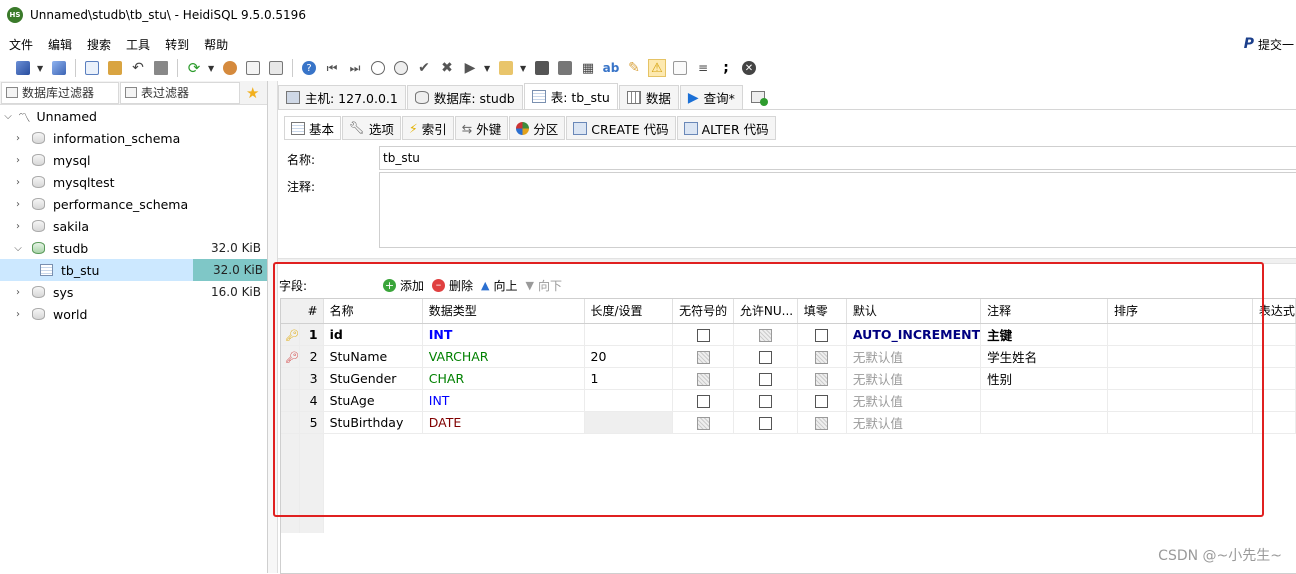  What do you see at coordinates (253, 68) in the screenshot?
I see `export-icon` at bounding box center [253, 68].